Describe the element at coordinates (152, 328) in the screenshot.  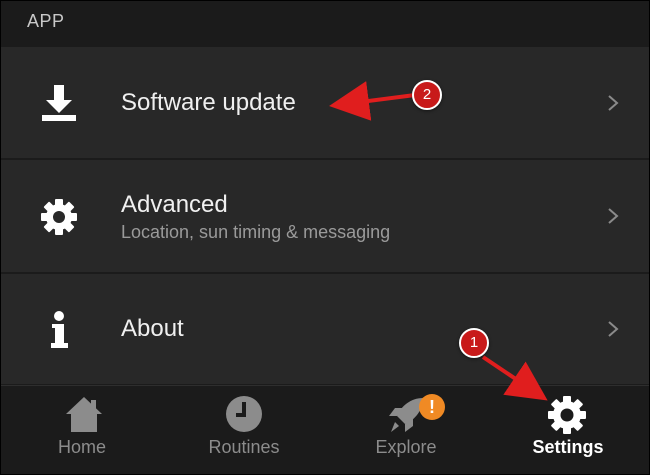
I see `row-title: About` at that location.